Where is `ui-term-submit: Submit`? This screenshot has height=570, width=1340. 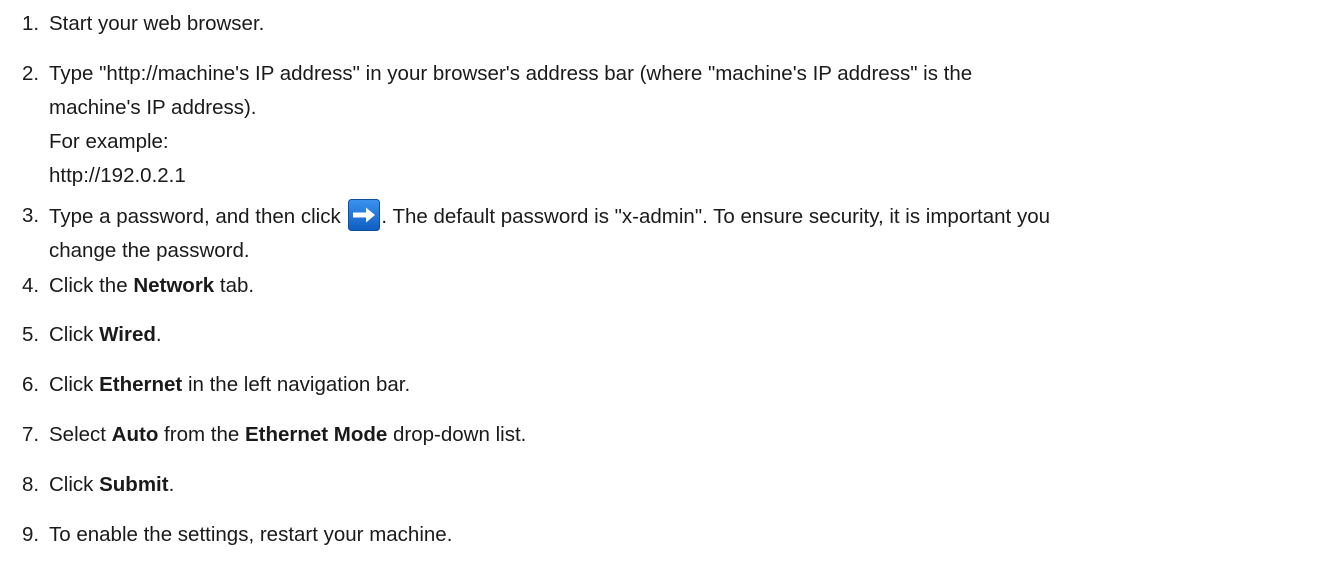 ui-term-submit: Submit is located at coordinates (134, 484).